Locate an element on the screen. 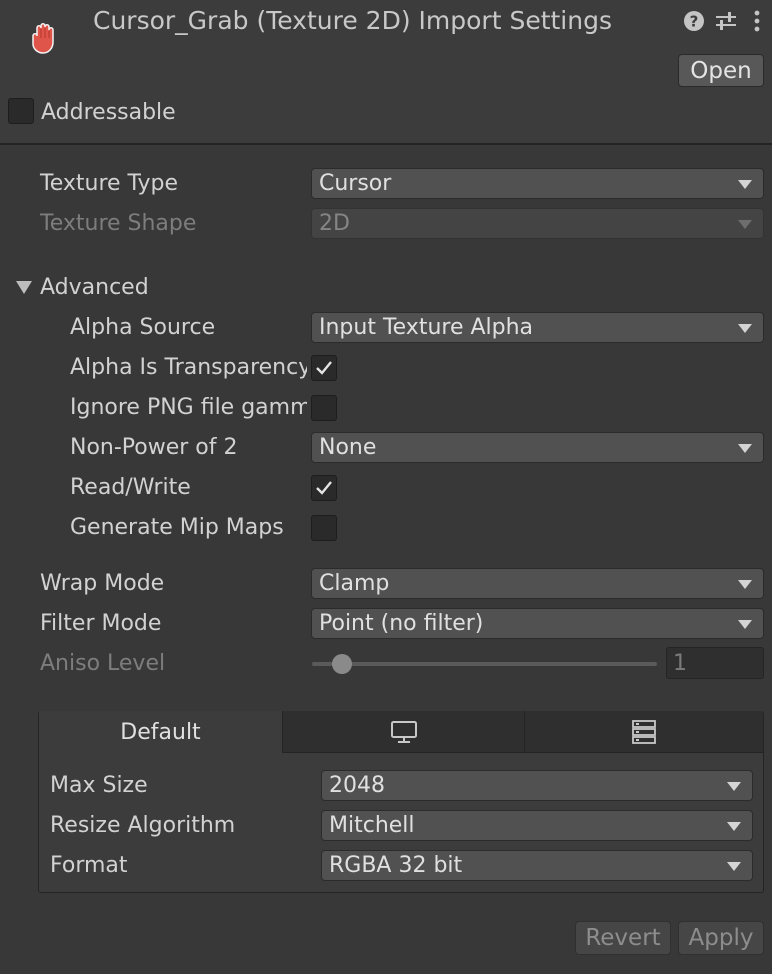 The height and width of the screenshot is (974, 772). read-write-label: Read/Write is located at coordinates (130, 487).